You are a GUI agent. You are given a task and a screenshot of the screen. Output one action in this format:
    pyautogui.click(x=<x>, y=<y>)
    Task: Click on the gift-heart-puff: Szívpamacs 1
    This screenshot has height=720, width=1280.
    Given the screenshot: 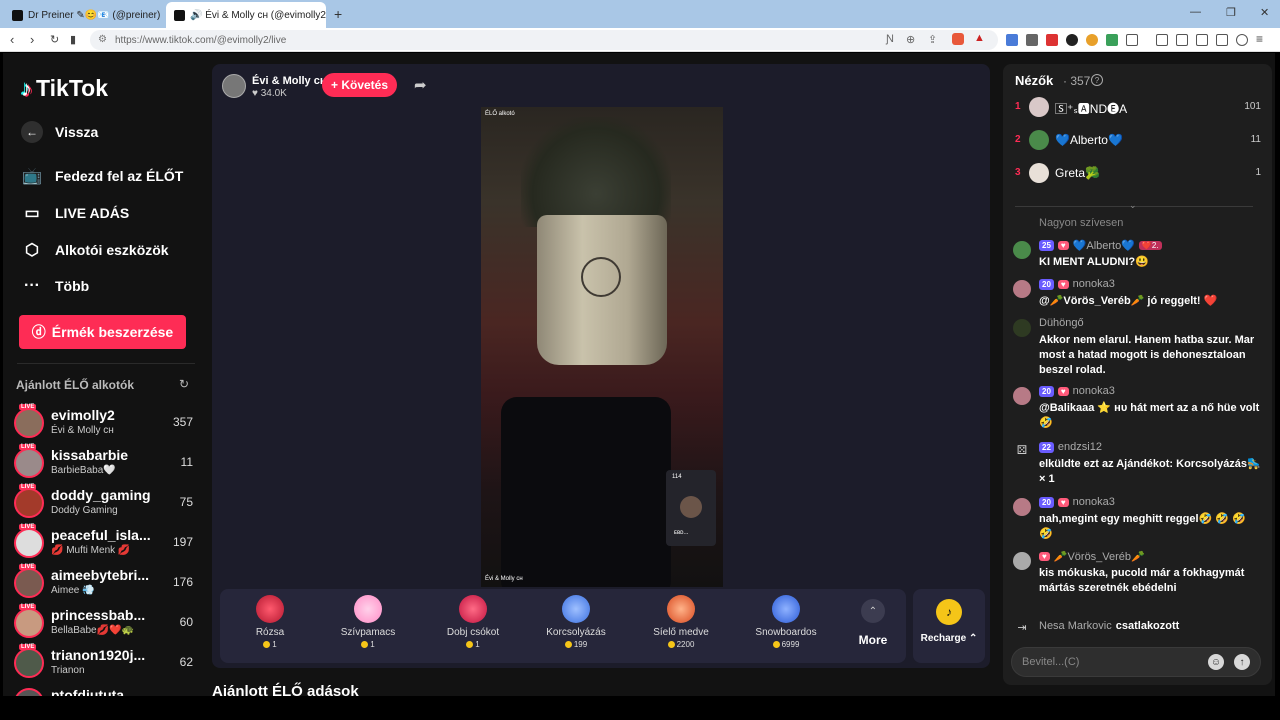 What is the action you would take?
    pyautogui.click(x=368, y=627)
    